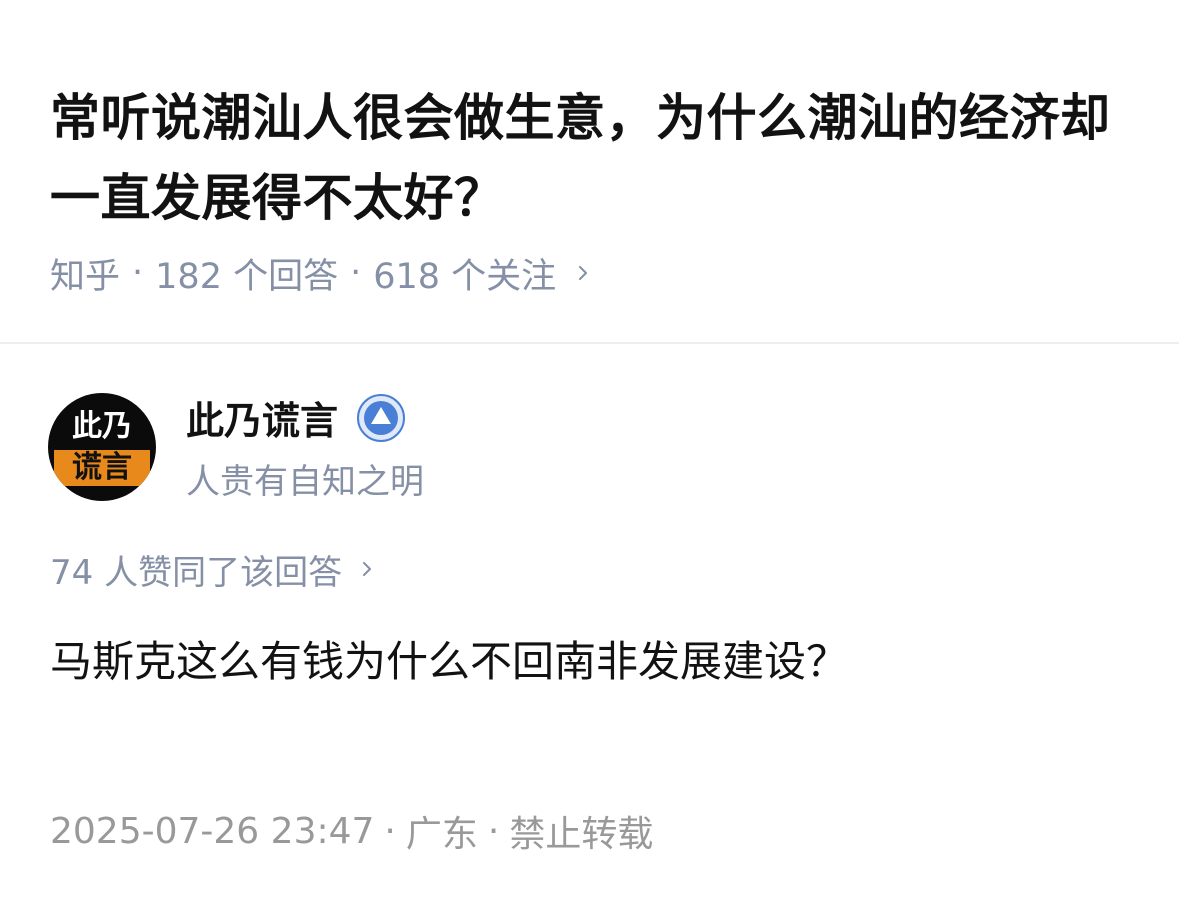  What do you see at coordinates (305, 481) in the screenshot?
I see `author-bio: 人贵有自知之明` at bounding box center [305, 481].